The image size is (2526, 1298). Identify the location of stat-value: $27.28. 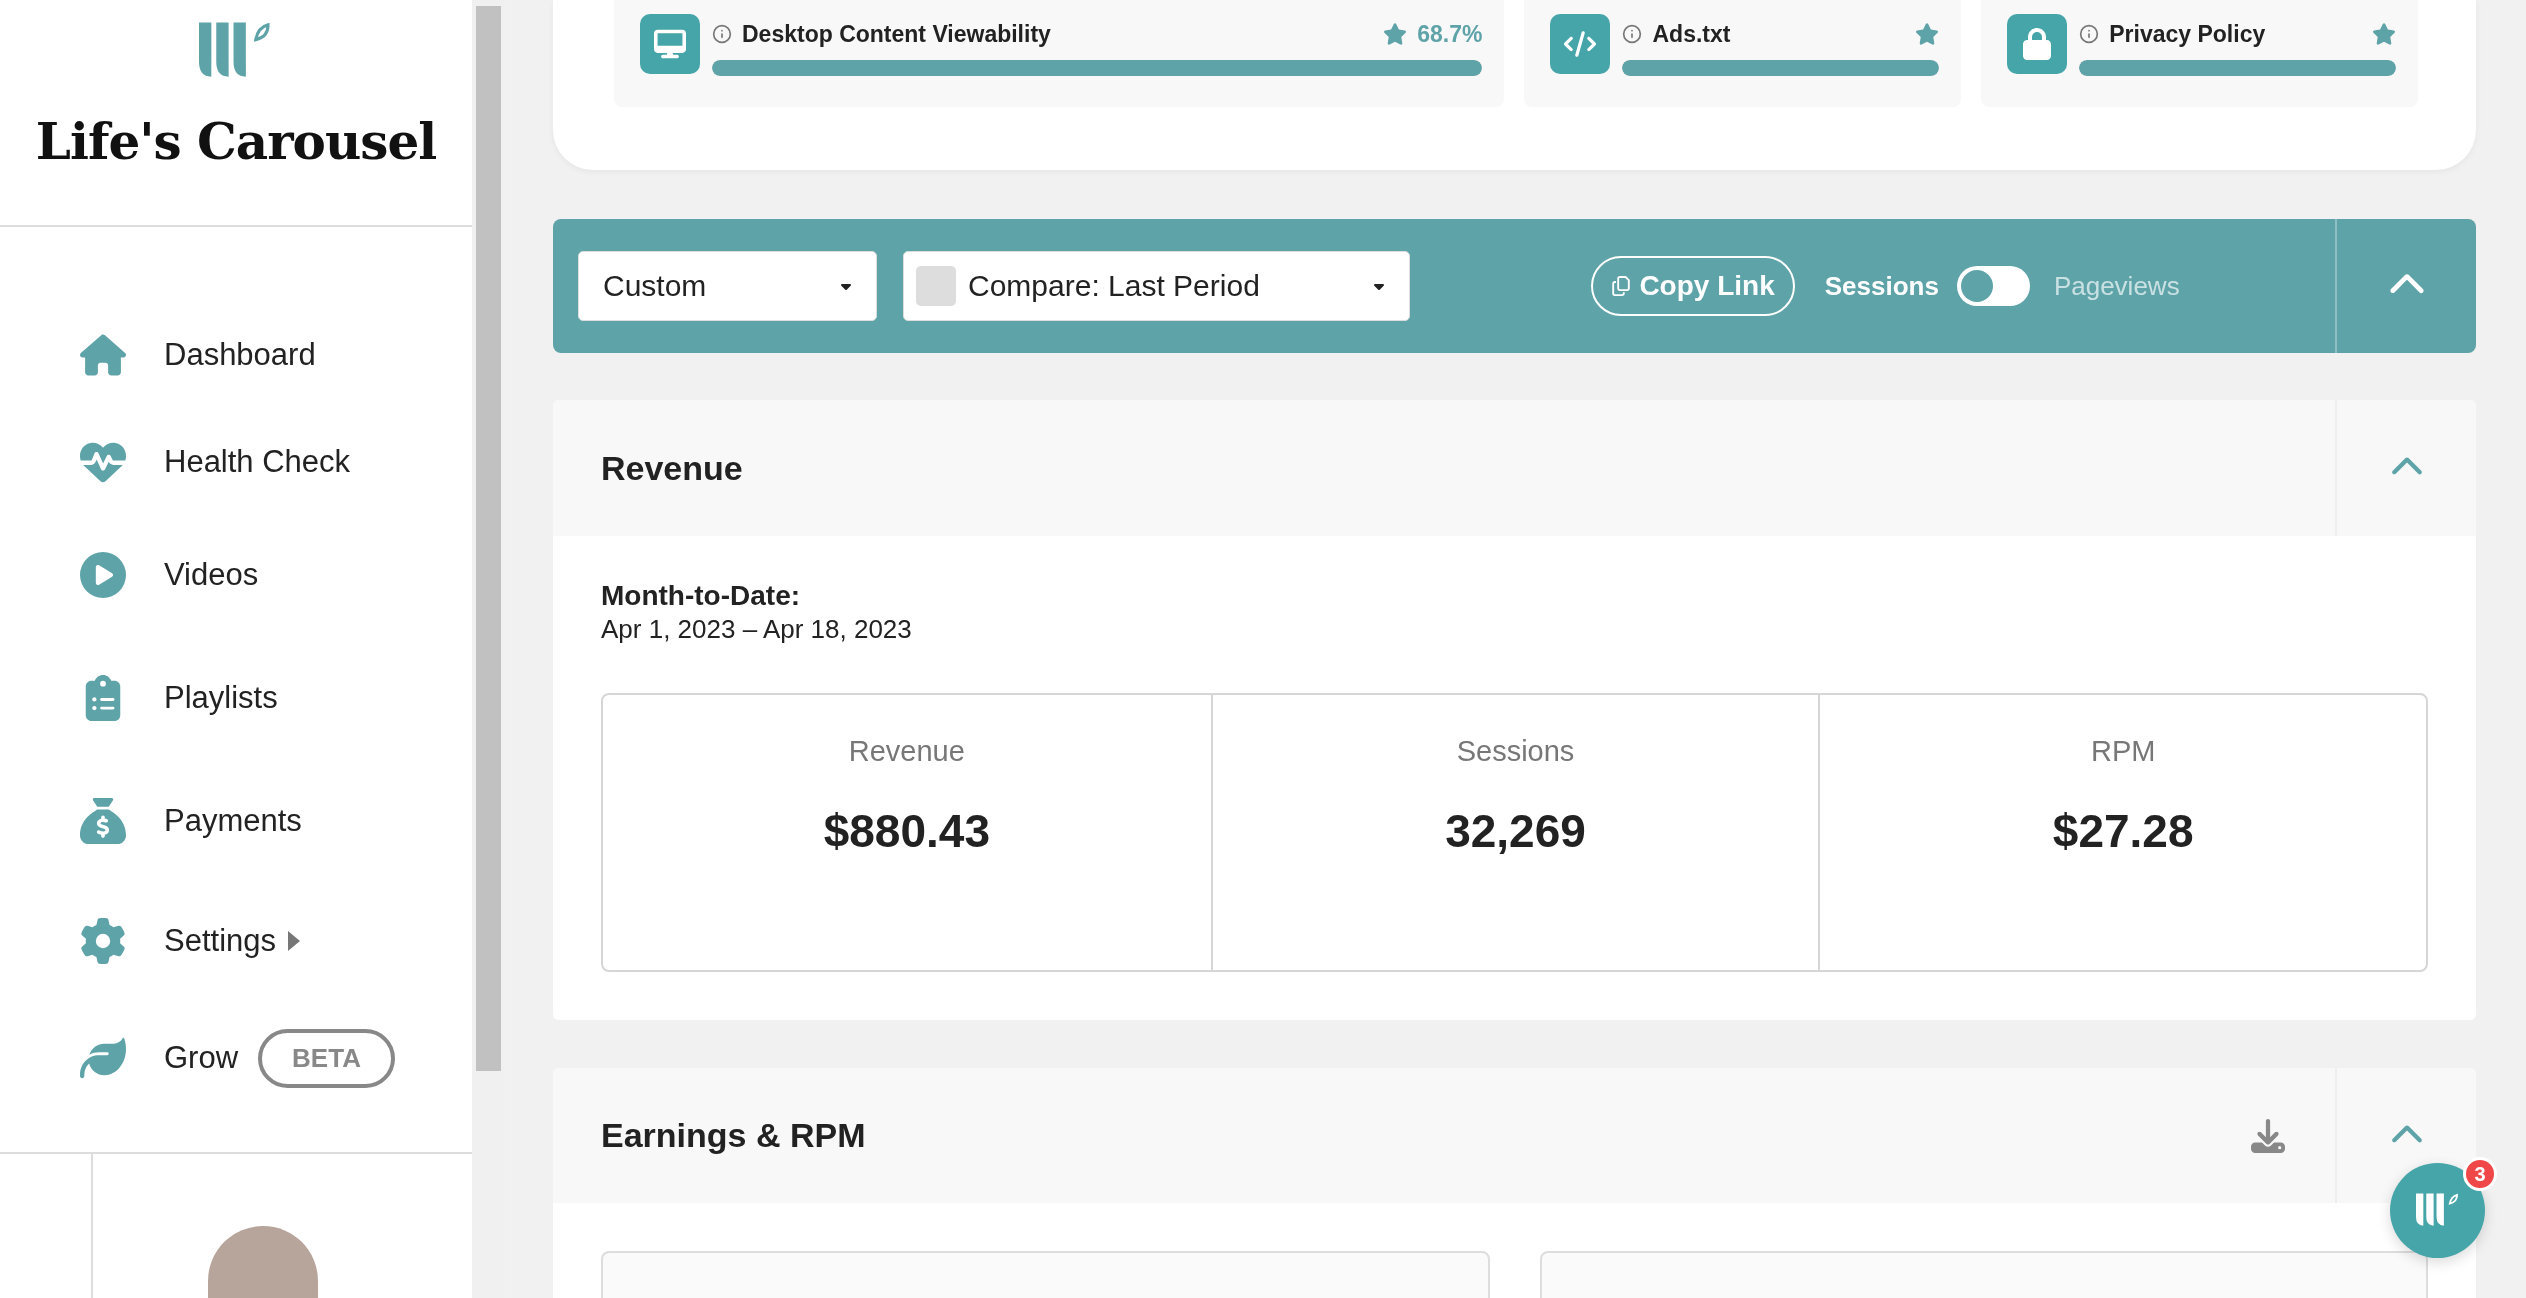
(2123, 831).